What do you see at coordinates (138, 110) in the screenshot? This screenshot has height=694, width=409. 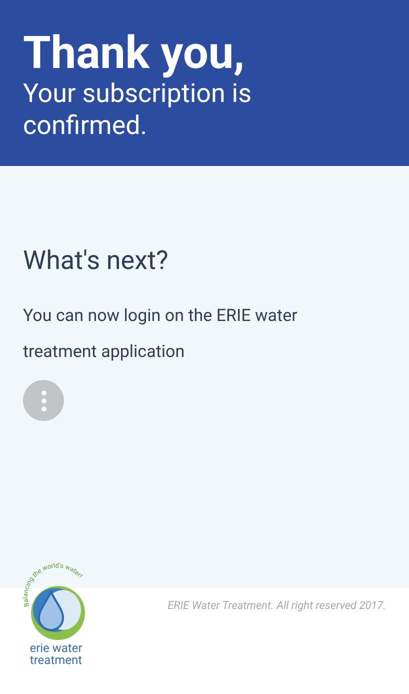 I see `page-subtitle: Your subscription is confirmed.` at bounding box center [138, 110].